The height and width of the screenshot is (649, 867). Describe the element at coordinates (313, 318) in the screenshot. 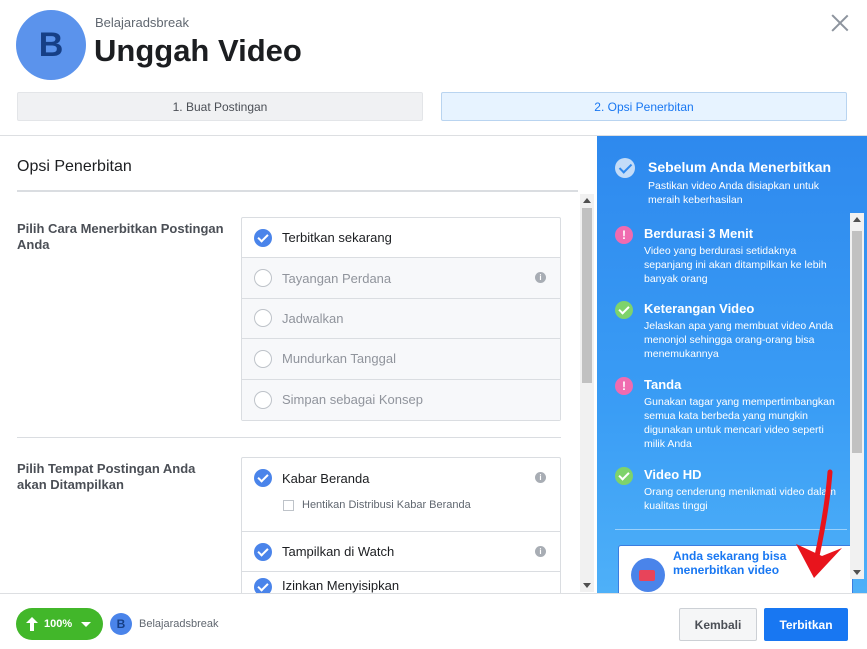

I see `option-label: Jadwalkan` at that location.